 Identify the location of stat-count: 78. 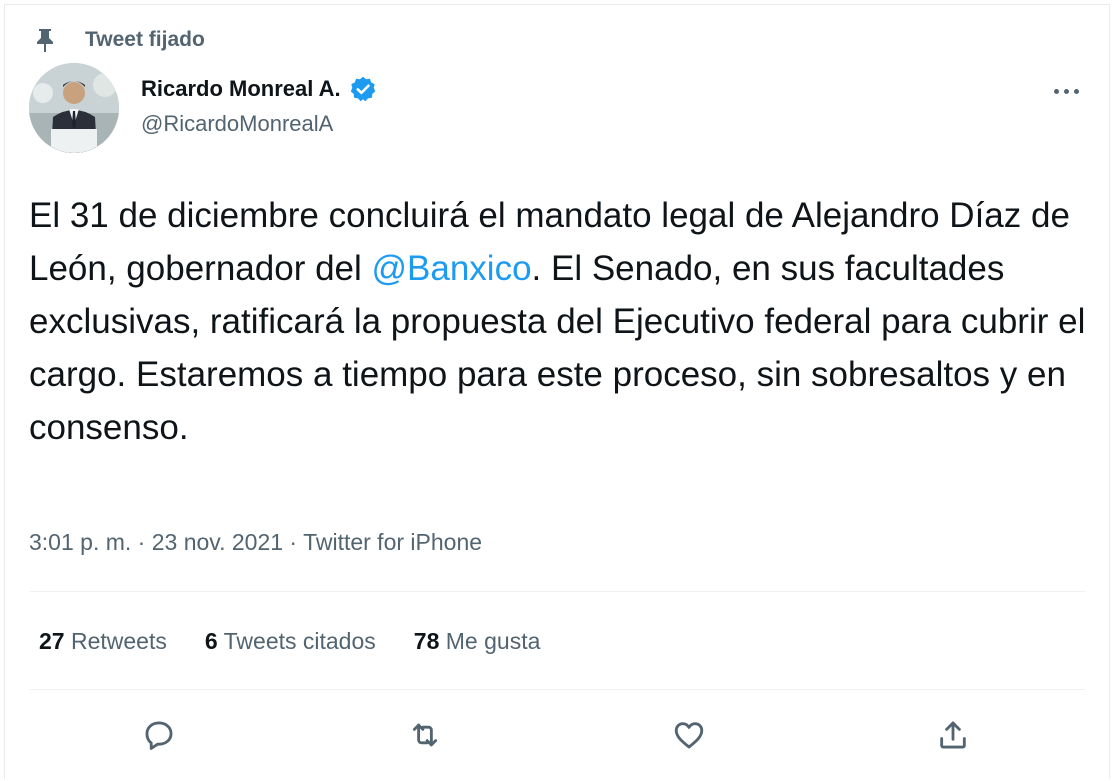
(426, 641).